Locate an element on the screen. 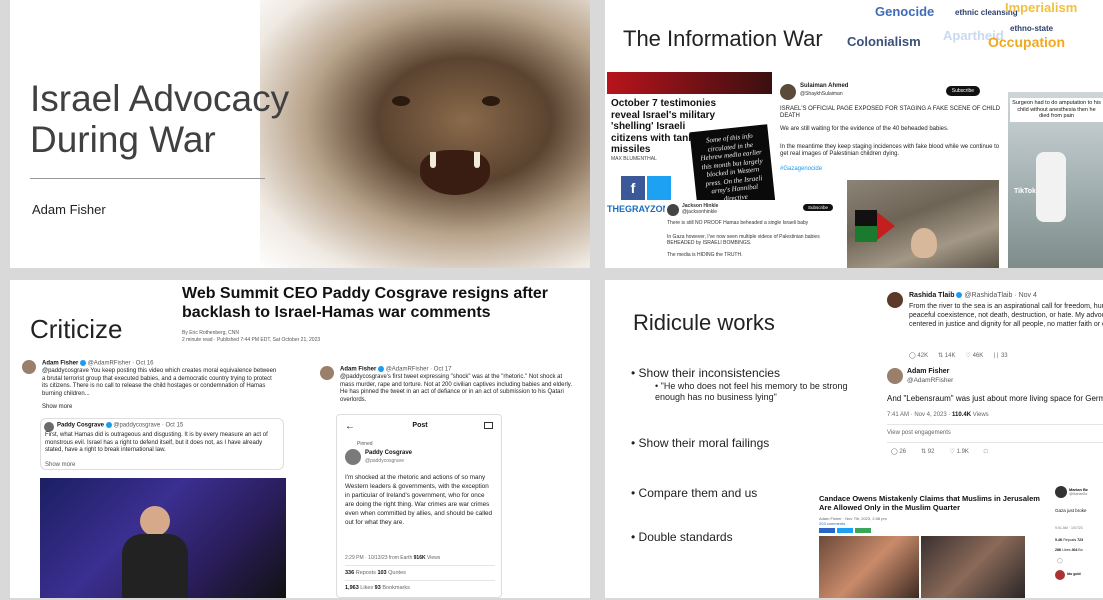 The width and height of the screenshot is (1103, 600). bookmark-icon: □ is located at coordinates (986, 452).